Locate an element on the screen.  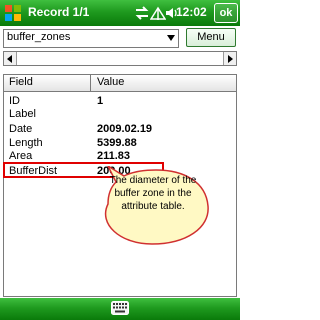
column-divider is located at coordinates (90, 83).